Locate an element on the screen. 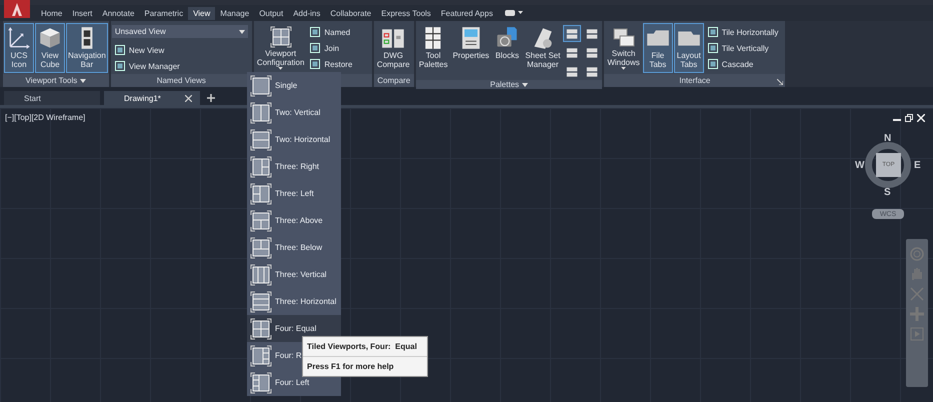 The image size is (933, 402). panel-title: Named Views is located at coordinates (181, 80).